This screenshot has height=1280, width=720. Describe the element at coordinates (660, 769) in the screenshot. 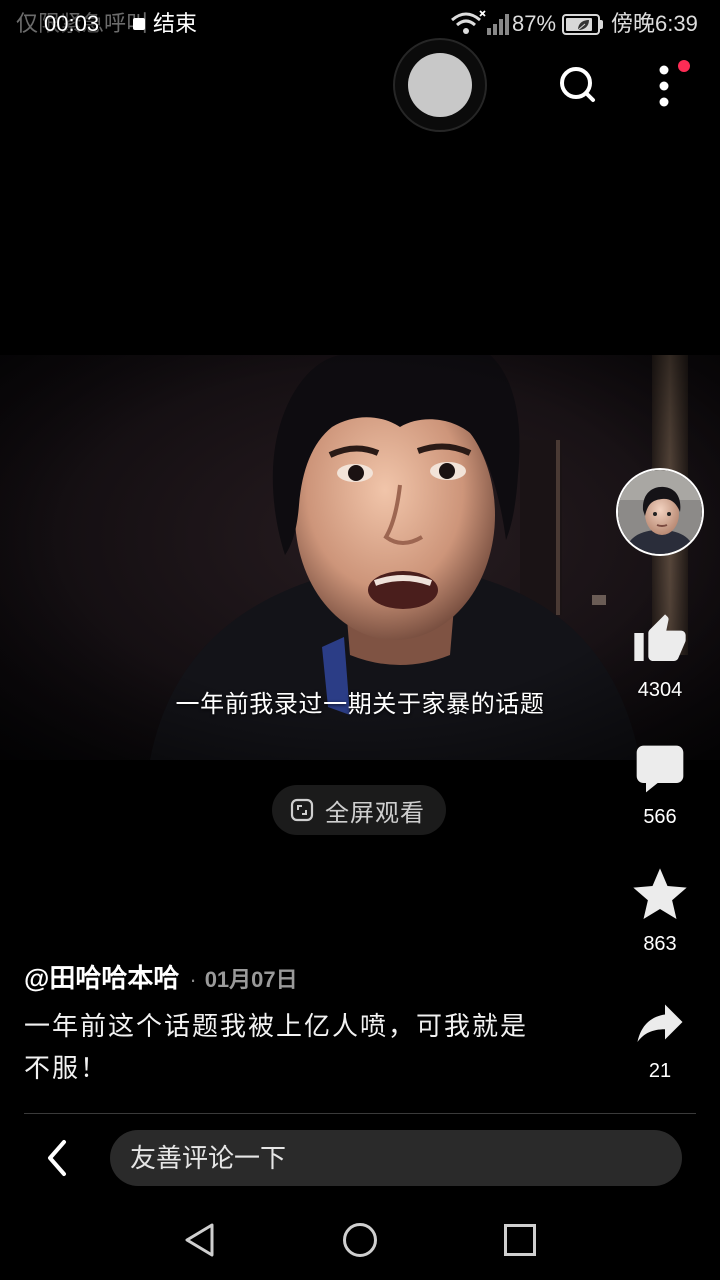

I see `comment-bubble-icon` at that location.